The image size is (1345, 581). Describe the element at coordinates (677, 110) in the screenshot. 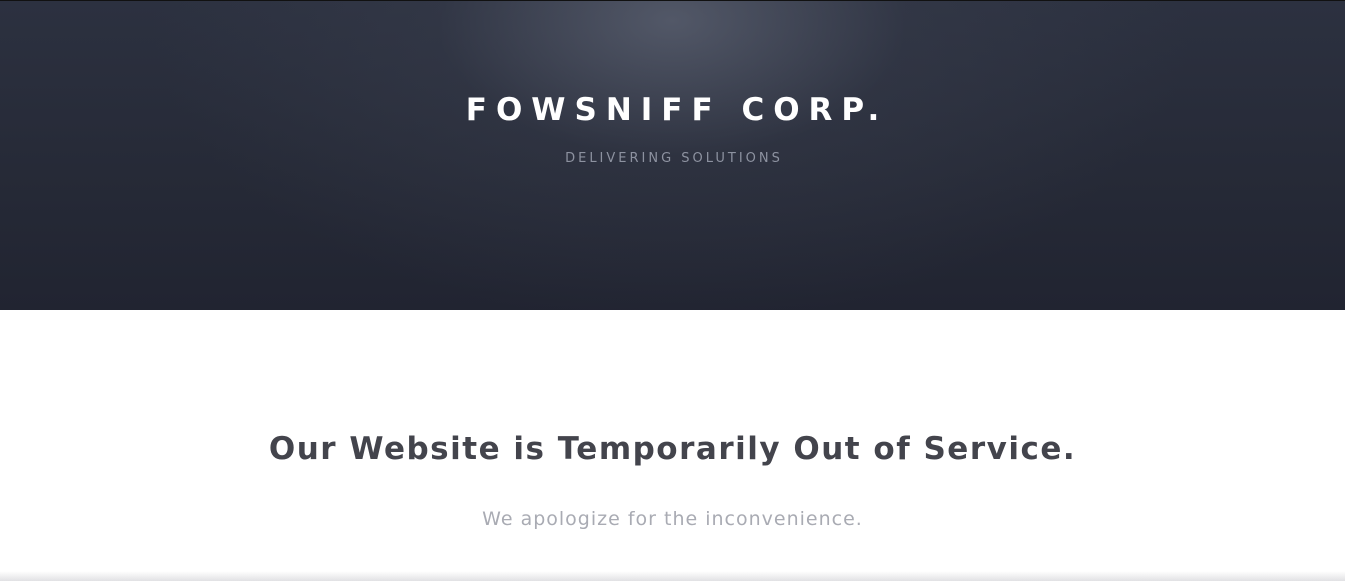

I see `site-title: FOWSNIFF CORP.` at that location.